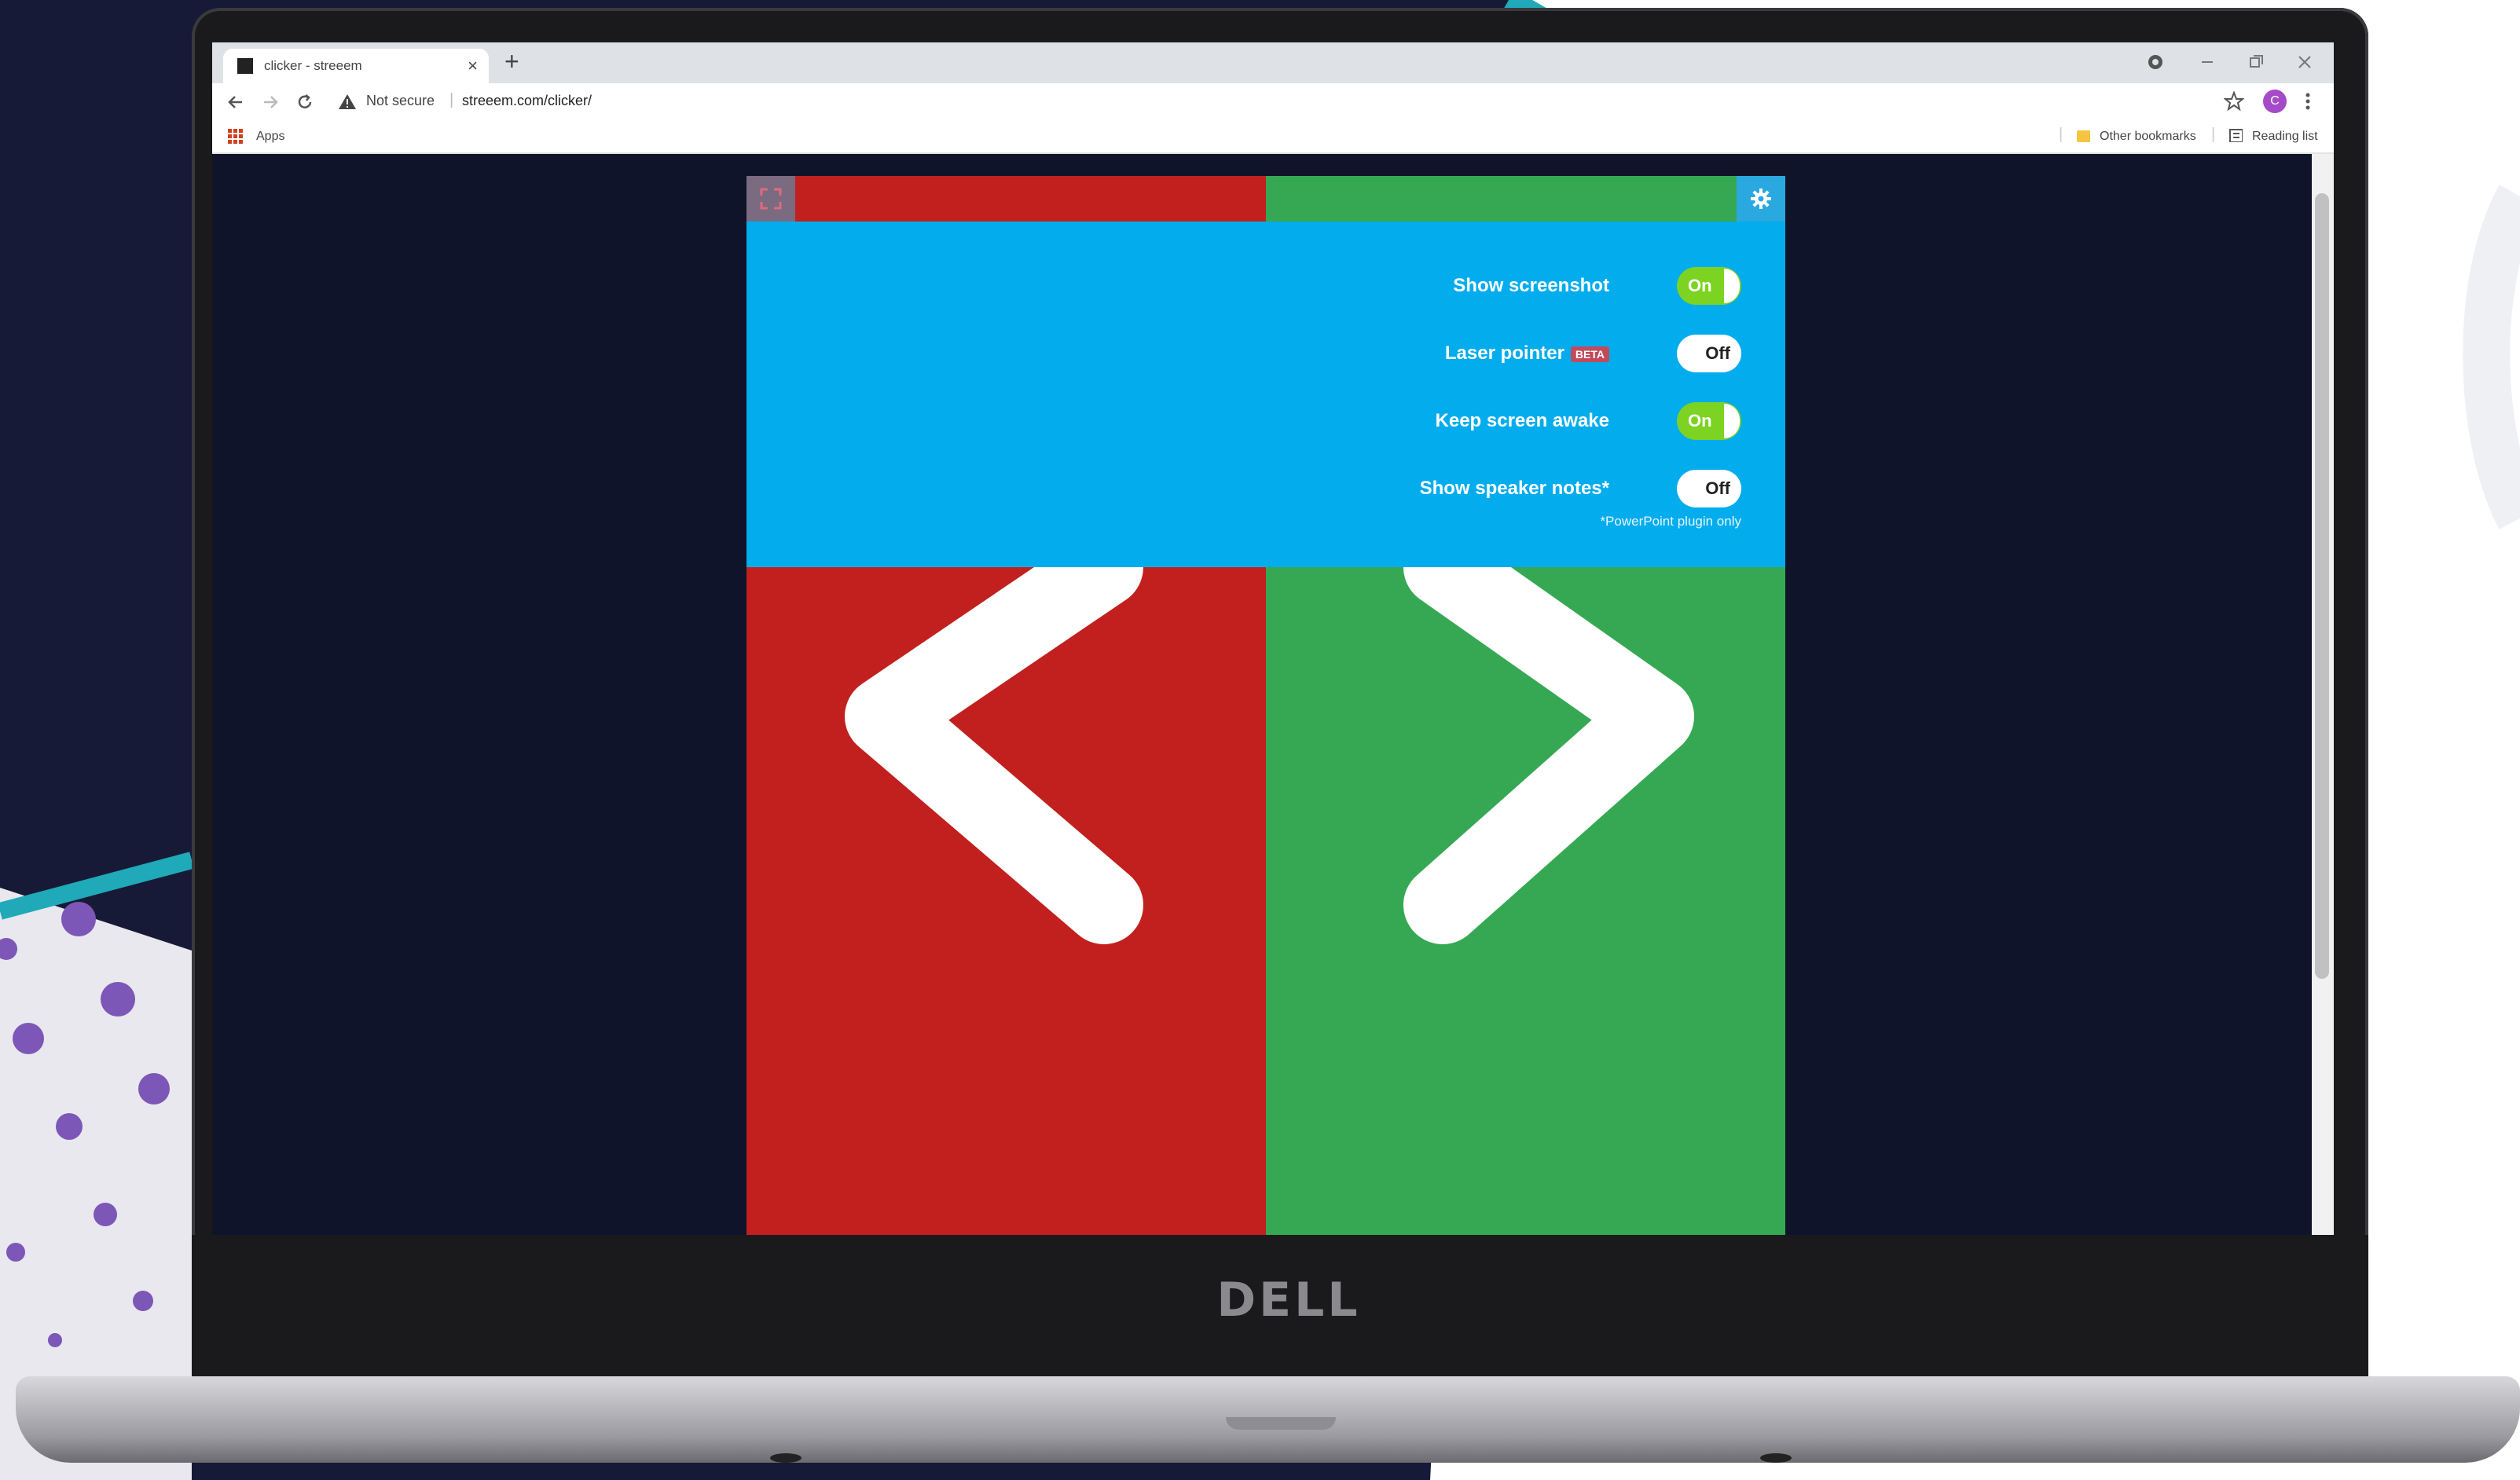  Describe the element at coordinates (2308, 102) in the screenshot. I see `menu-dots-icon` at that location.